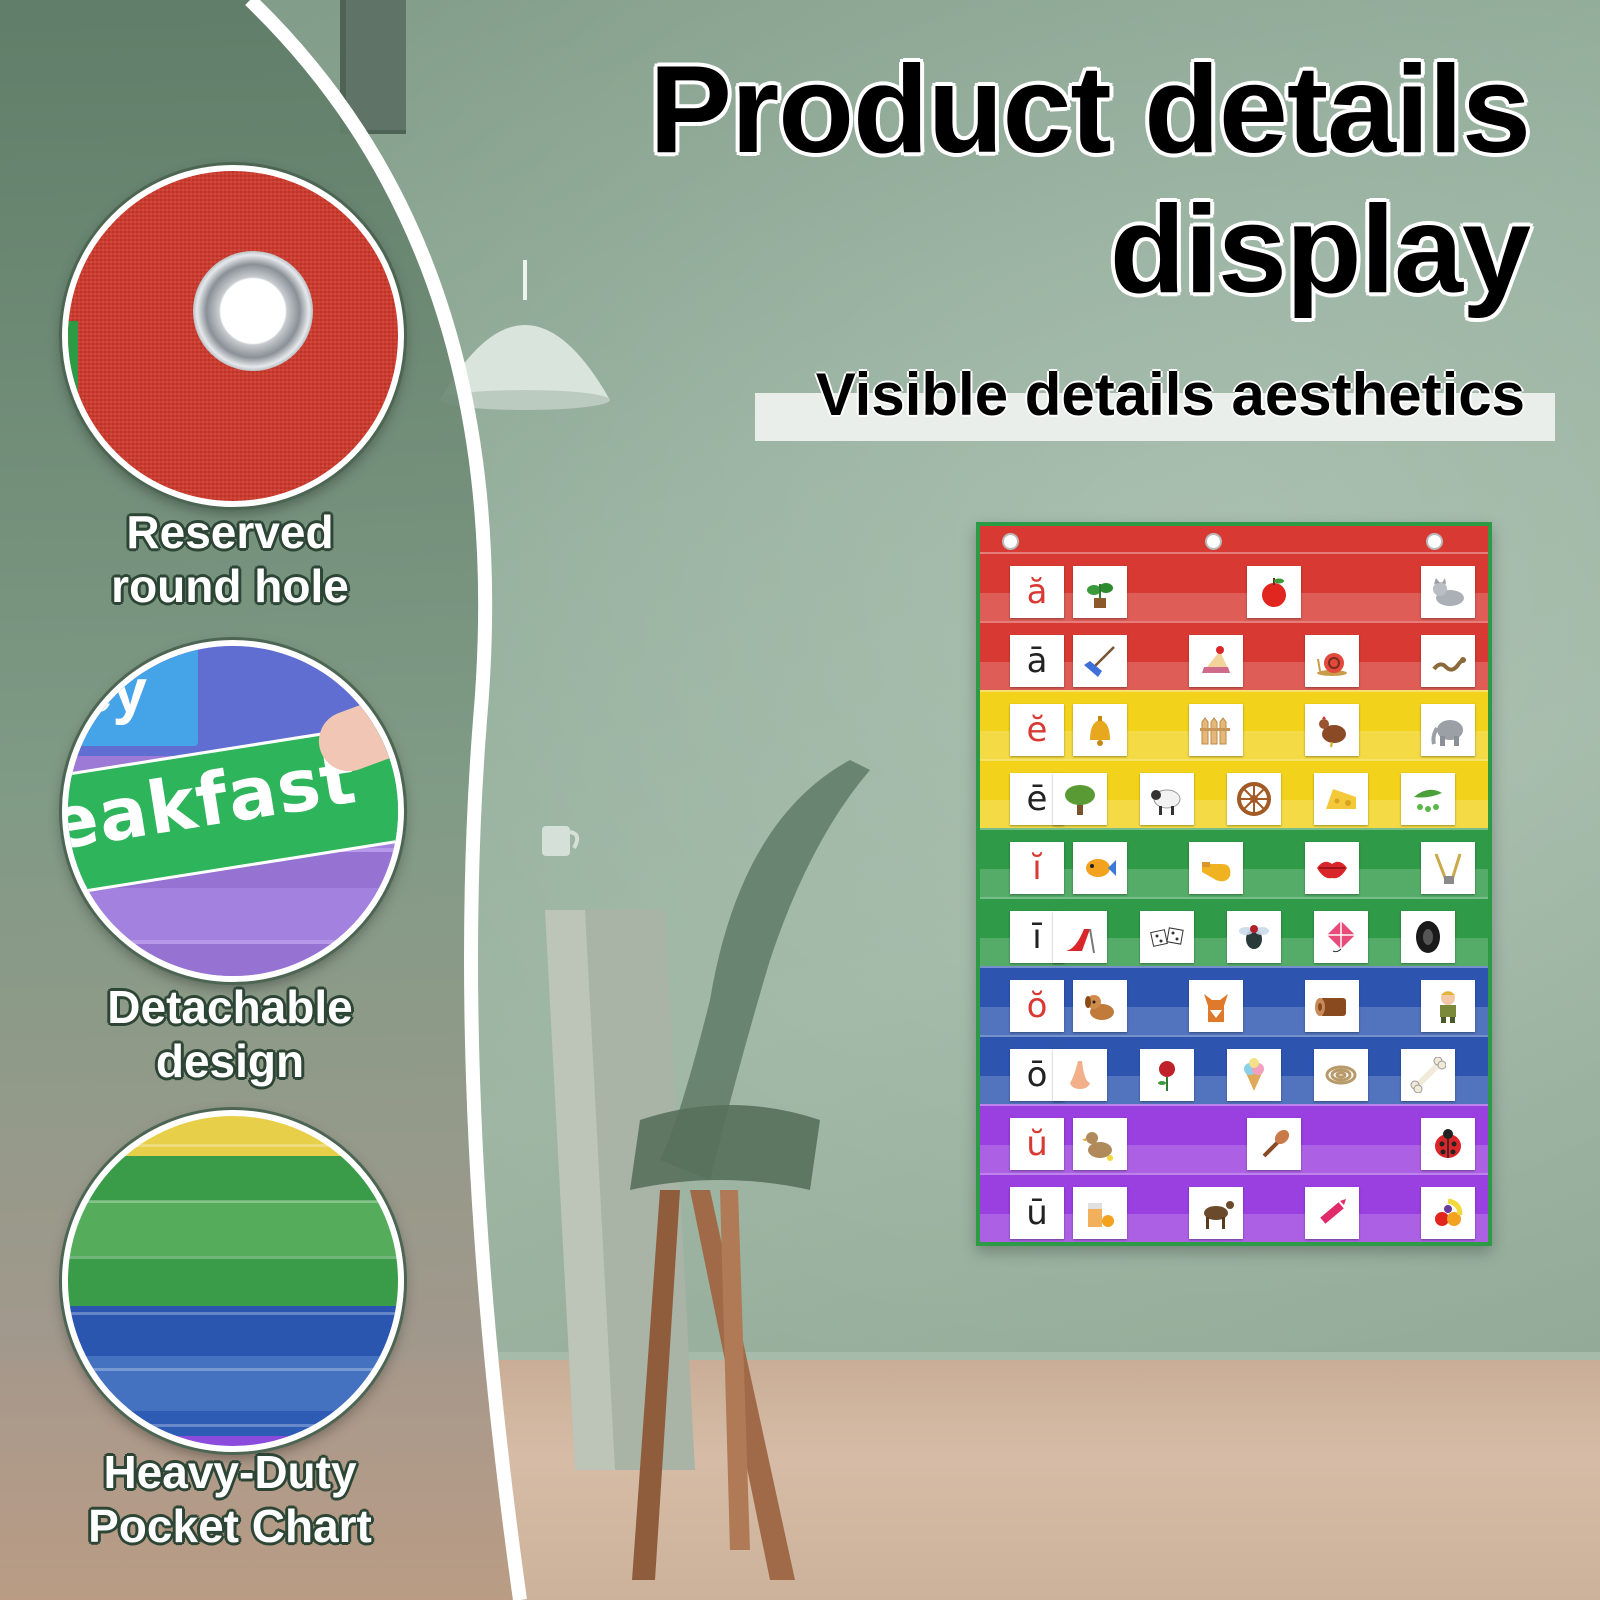  What do you see at coordinates (230, 1007) in the screenshot?
I see `caption-line: Detachable` at bounding box center [230, 1007].